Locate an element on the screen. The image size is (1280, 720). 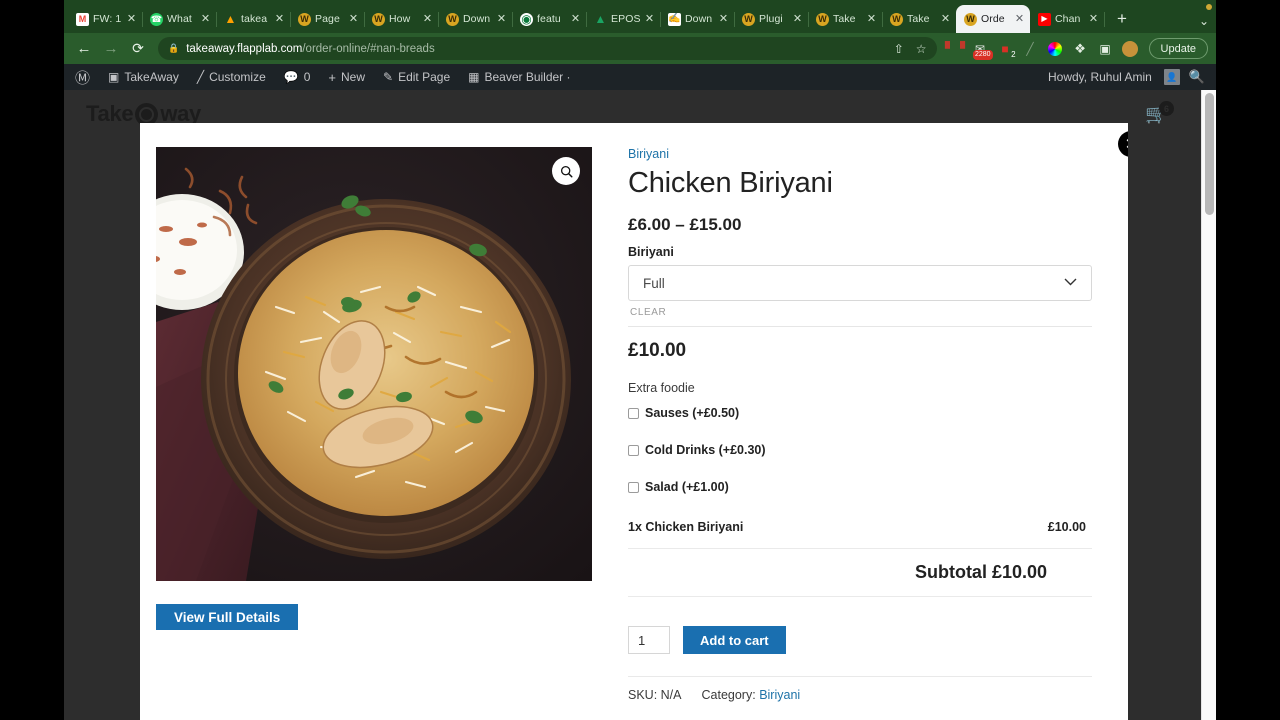
extra-option-cold-drinks: Cold Drinks (+£0.30) is located at coordinates (860, 450).